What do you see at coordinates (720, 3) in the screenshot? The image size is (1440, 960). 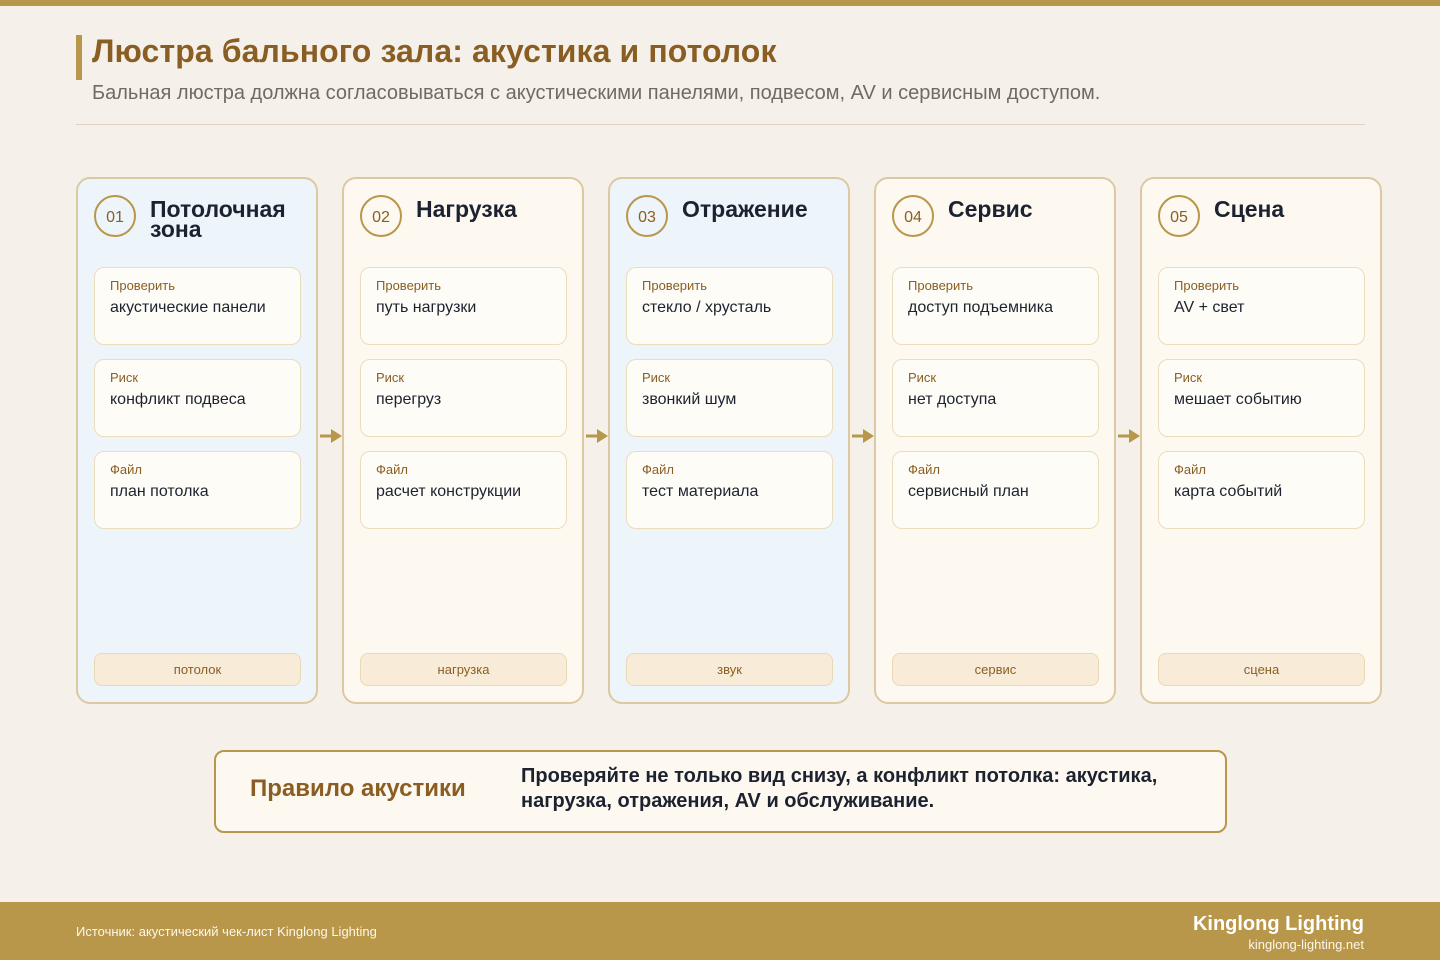 I see `top-accent-bar` at bounding box center [720, 3].